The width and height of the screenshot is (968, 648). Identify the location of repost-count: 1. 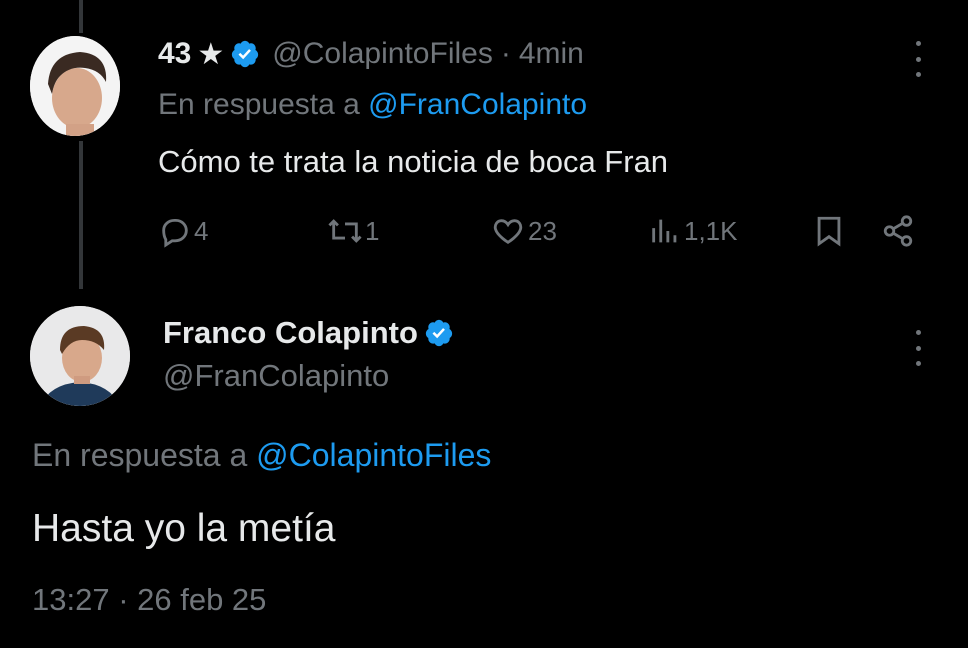
(372, 230).